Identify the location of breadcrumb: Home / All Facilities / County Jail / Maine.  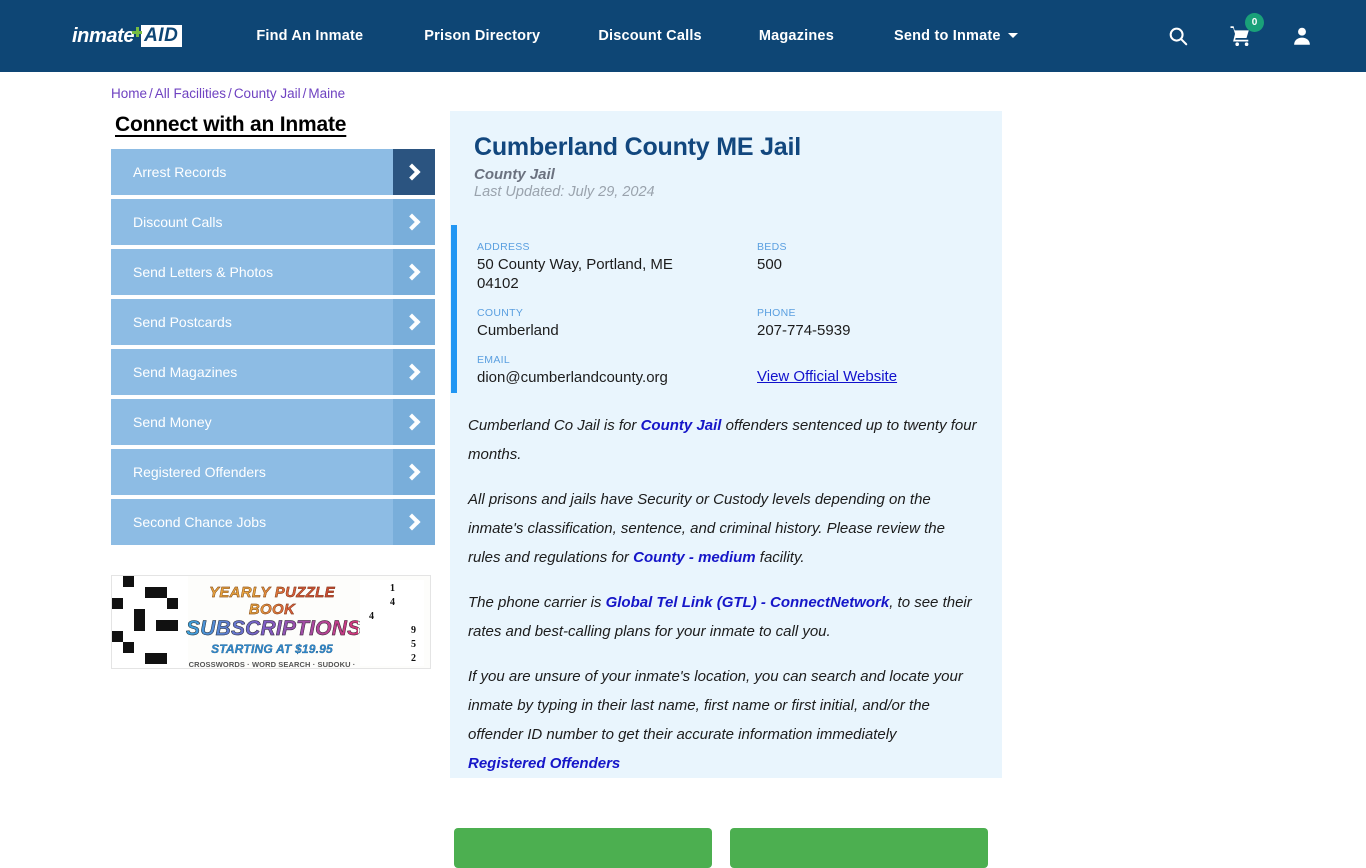
(228, 93).